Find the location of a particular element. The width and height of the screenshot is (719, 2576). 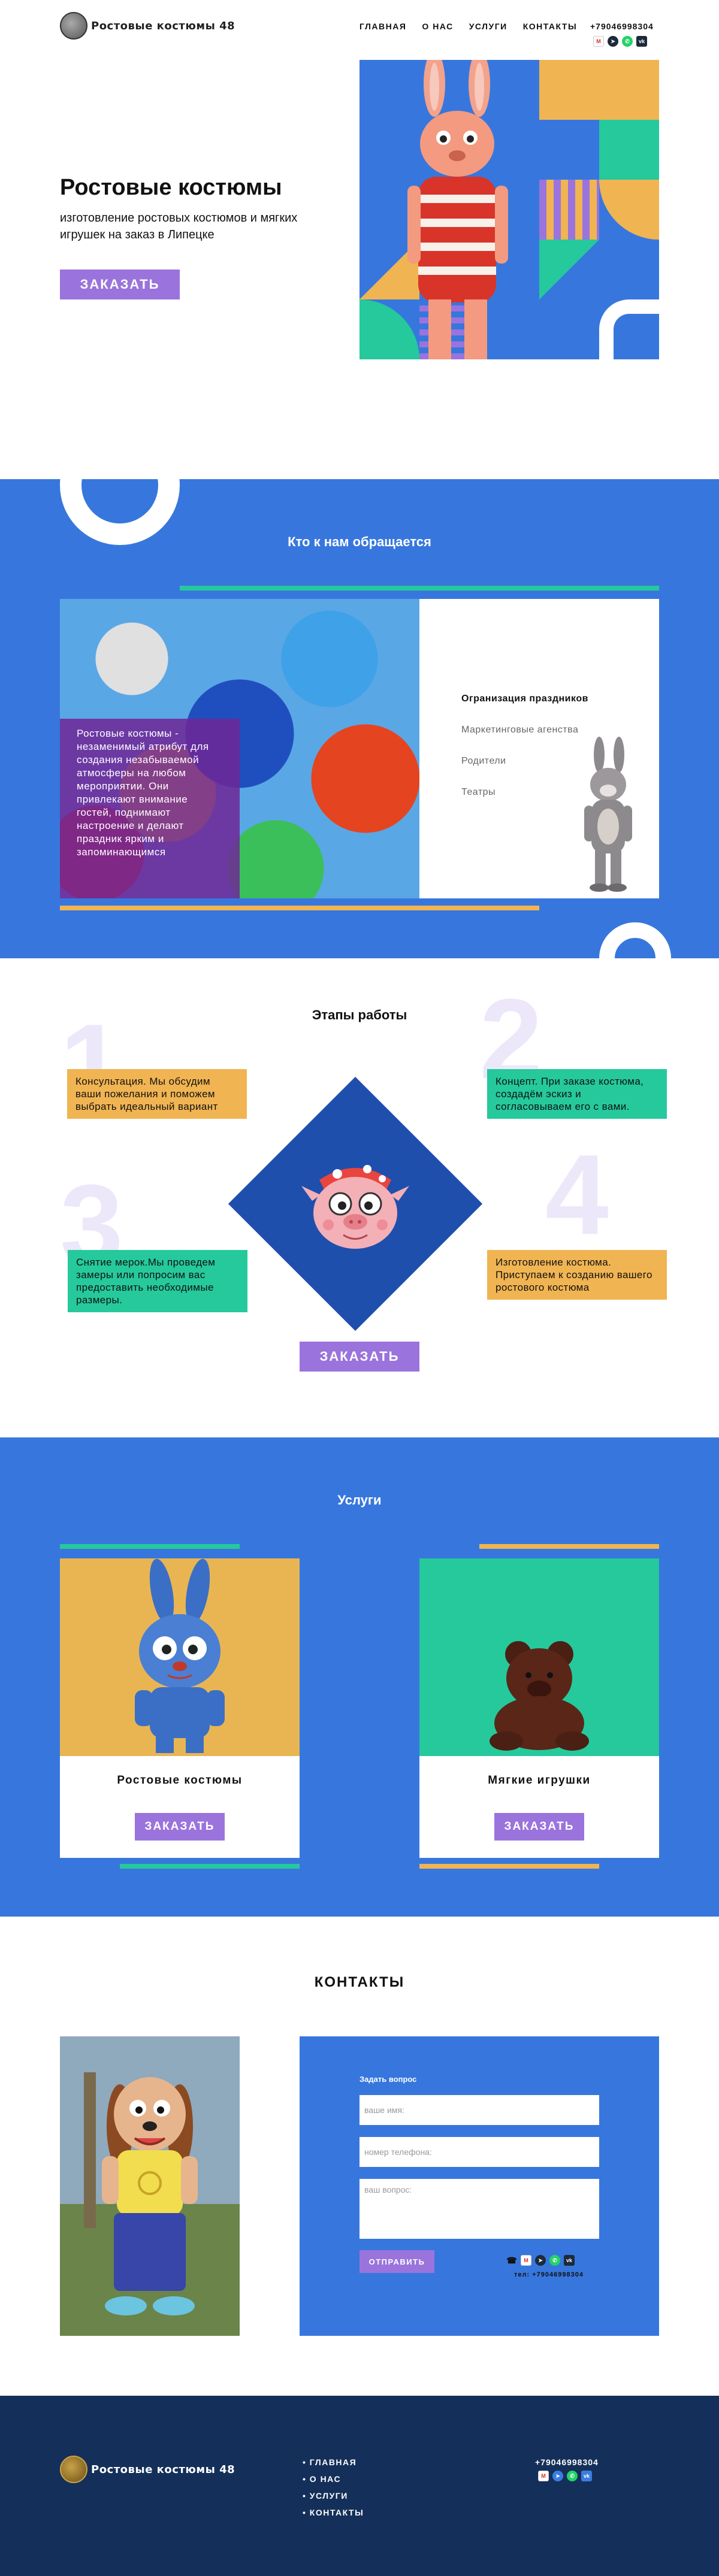

contacts-title: КОНТАКТЫ is located at coordinates (359, 1982).